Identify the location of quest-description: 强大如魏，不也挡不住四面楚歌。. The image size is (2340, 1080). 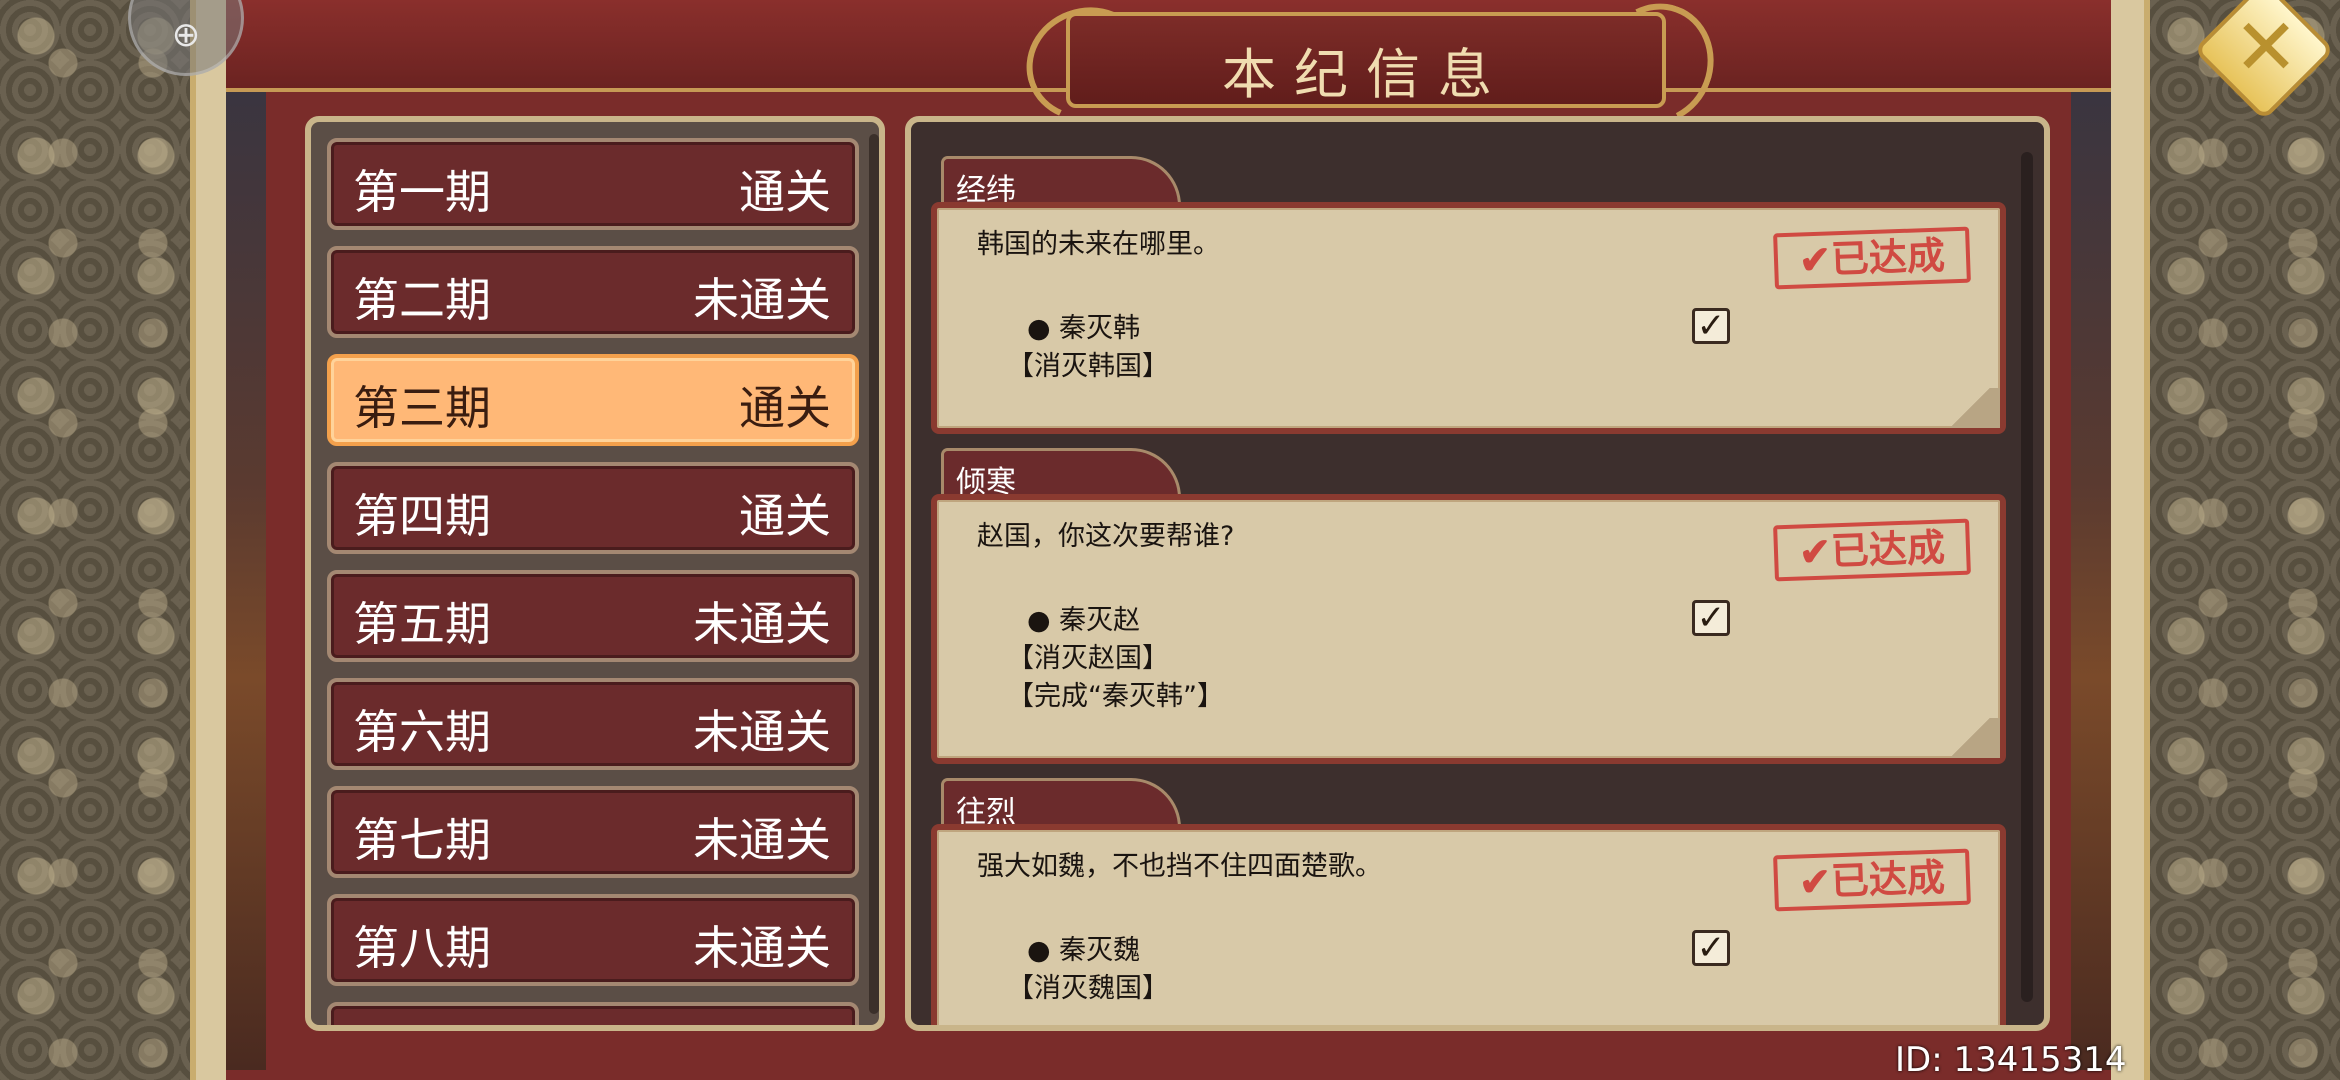
(1179, 866).